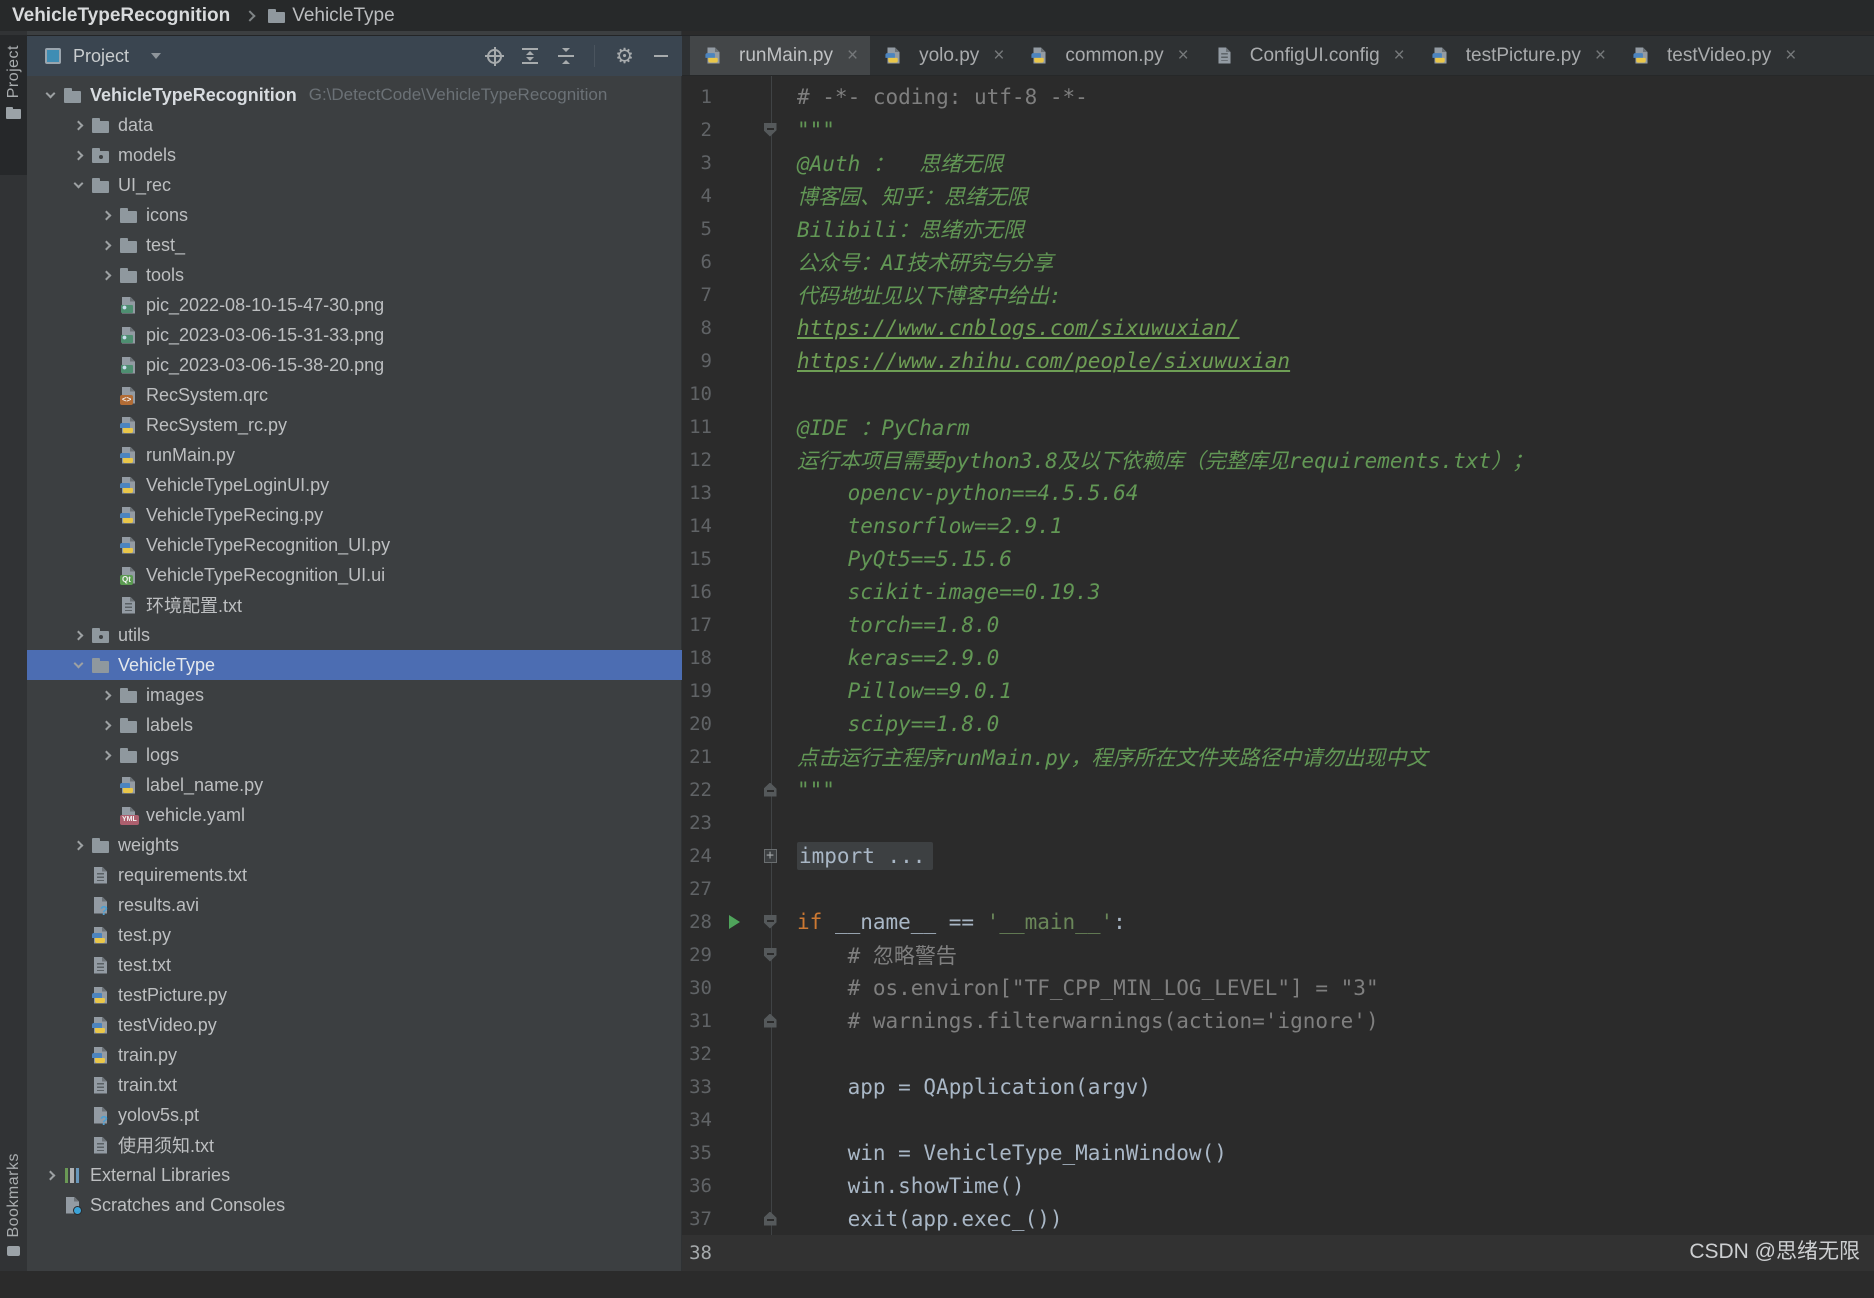 The width and height of the screenshot is (1874, 1298). I want to click on chevron-down-icon, so click(156, 56).